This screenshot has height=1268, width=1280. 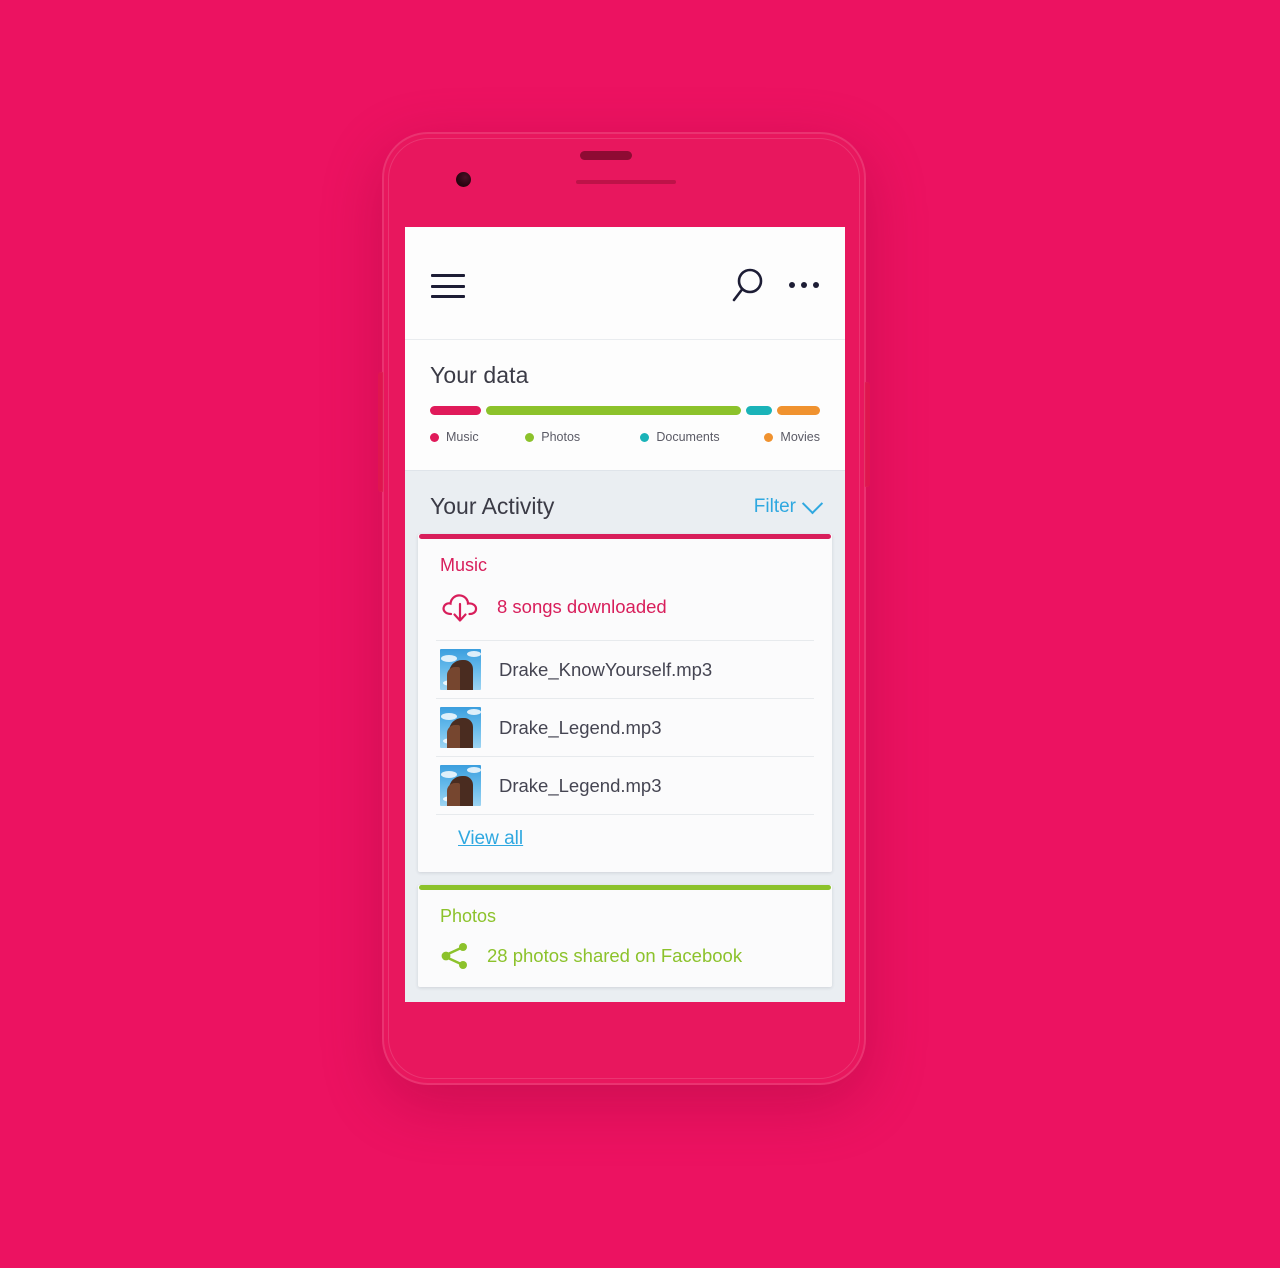 I want to click on legend-label-movies: Movies, so click(x=800, y=437).